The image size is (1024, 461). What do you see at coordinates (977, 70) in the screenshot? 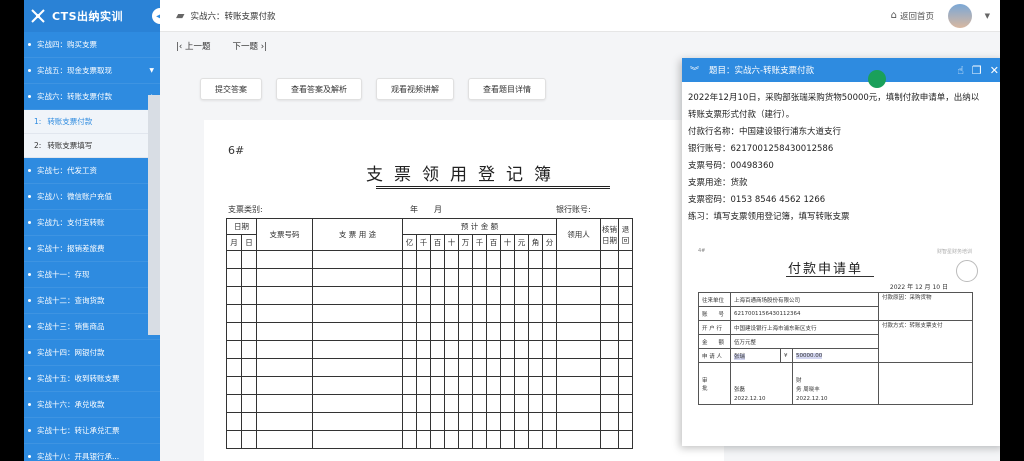
I see `restore-icon: ❐` at bounding box center [977, 70].